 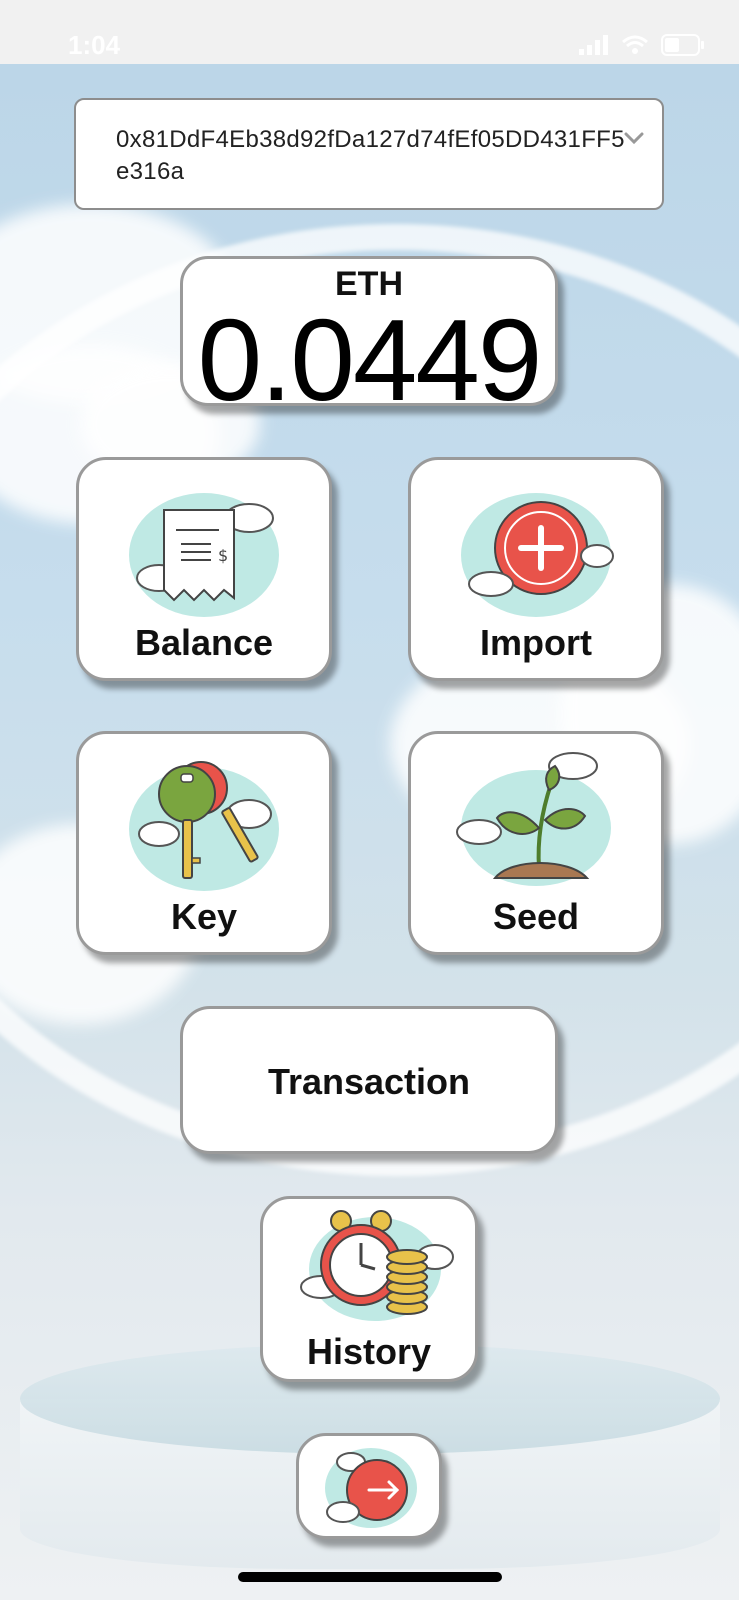 I want to click on history-button: History, so click(x=369, y=1289).